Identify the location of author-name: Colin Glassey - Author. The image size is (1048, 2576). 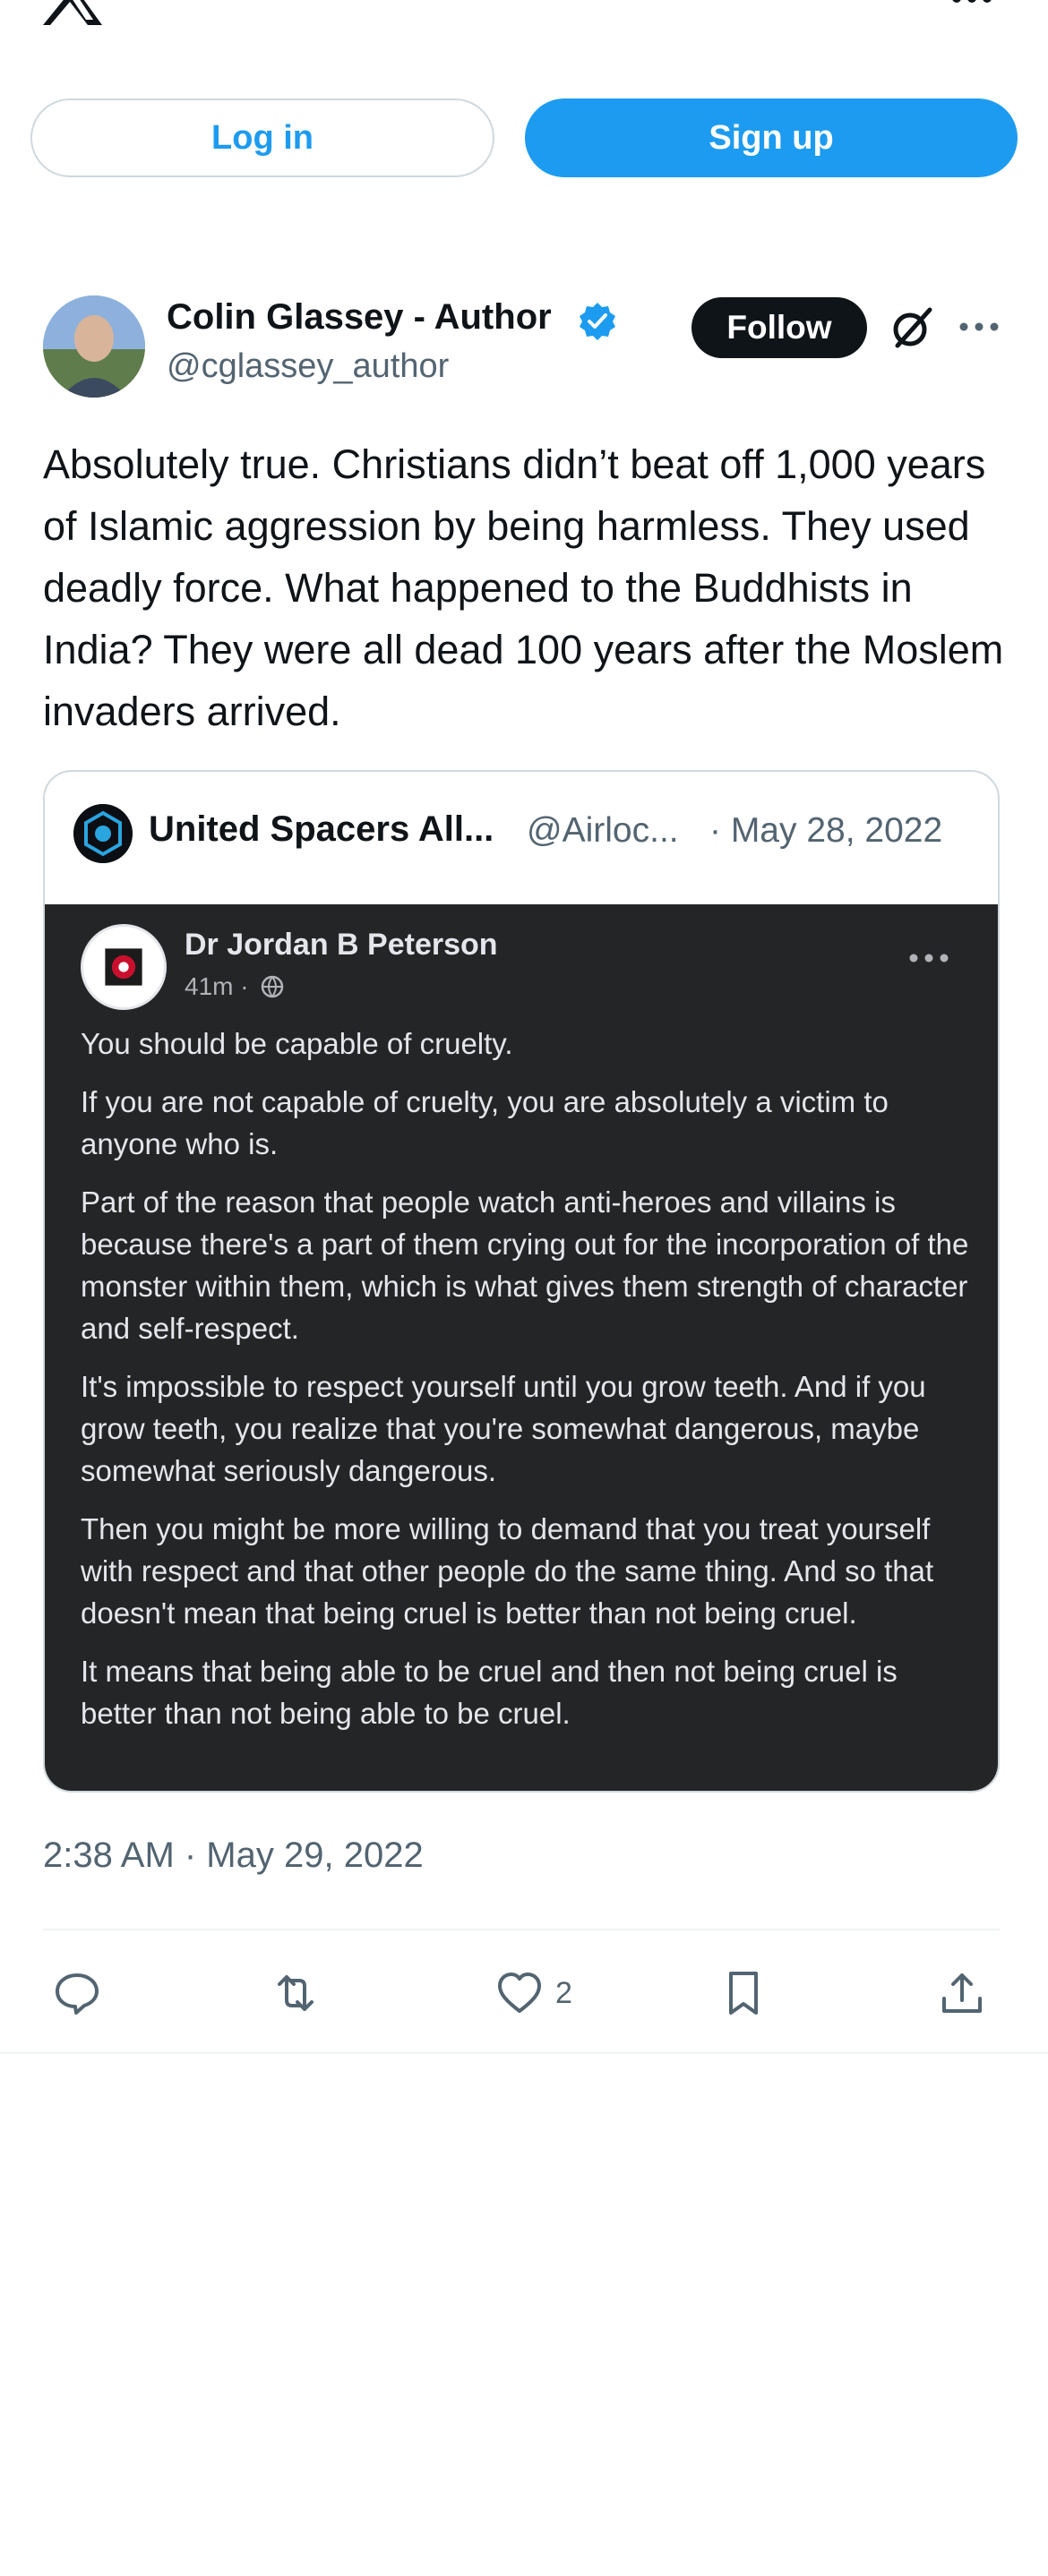
(359, 317).